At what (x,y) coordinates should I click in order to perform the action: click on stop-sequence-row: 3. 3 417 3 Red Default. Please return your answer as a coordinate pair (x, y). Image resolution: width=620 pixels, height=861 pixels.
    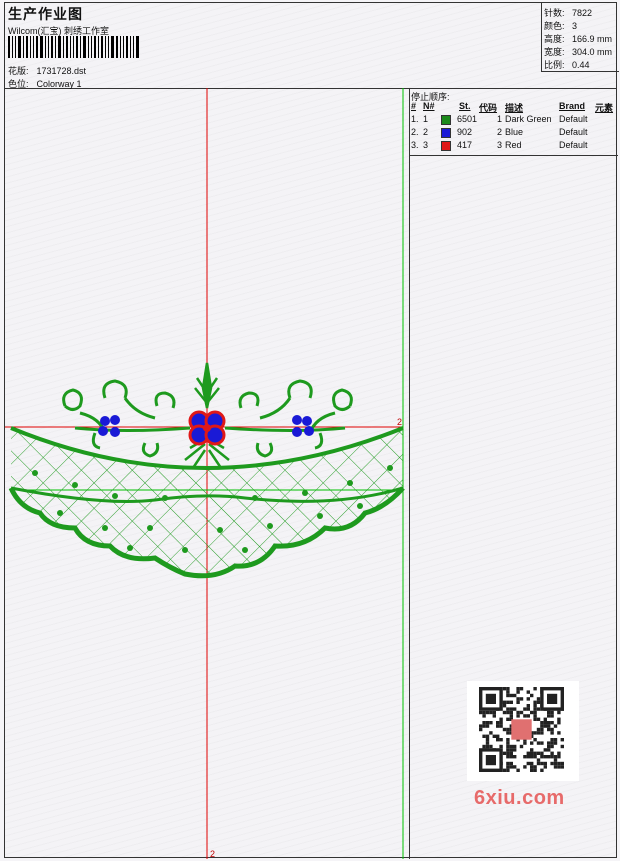
    Looking at the image, I should click on (513, 146).